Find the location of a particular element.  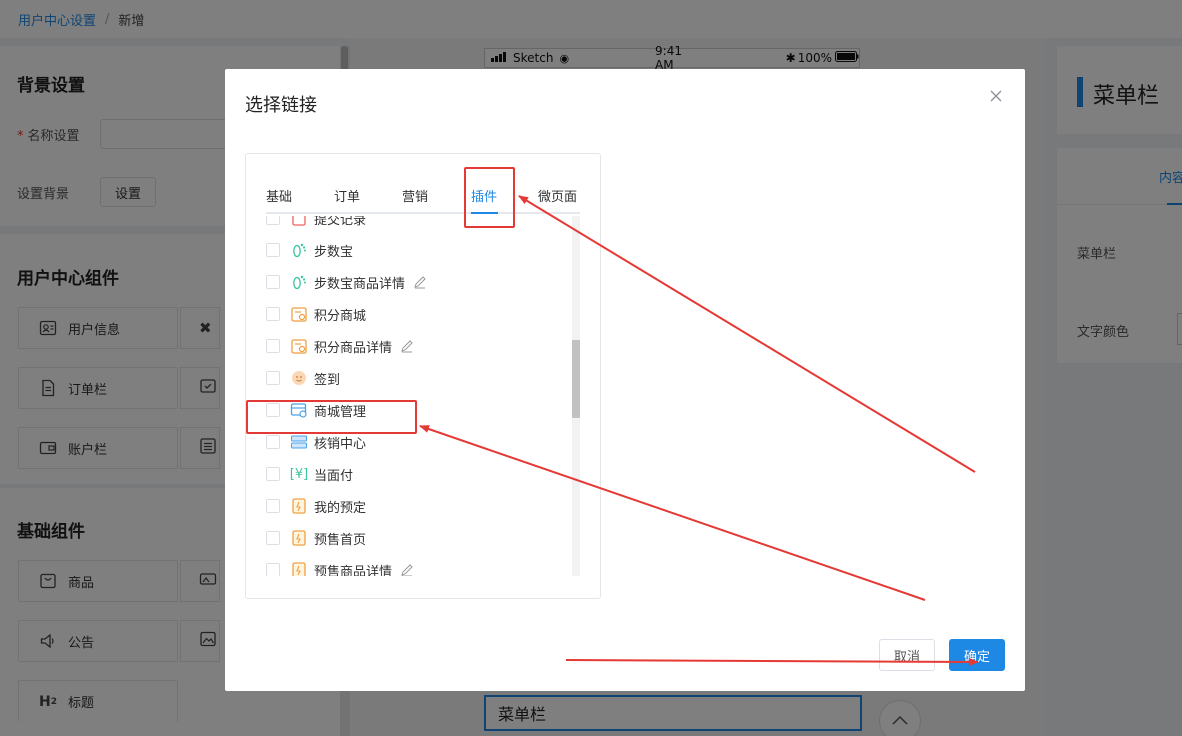

item-label: 签到 is located at coordinates (327, 380).